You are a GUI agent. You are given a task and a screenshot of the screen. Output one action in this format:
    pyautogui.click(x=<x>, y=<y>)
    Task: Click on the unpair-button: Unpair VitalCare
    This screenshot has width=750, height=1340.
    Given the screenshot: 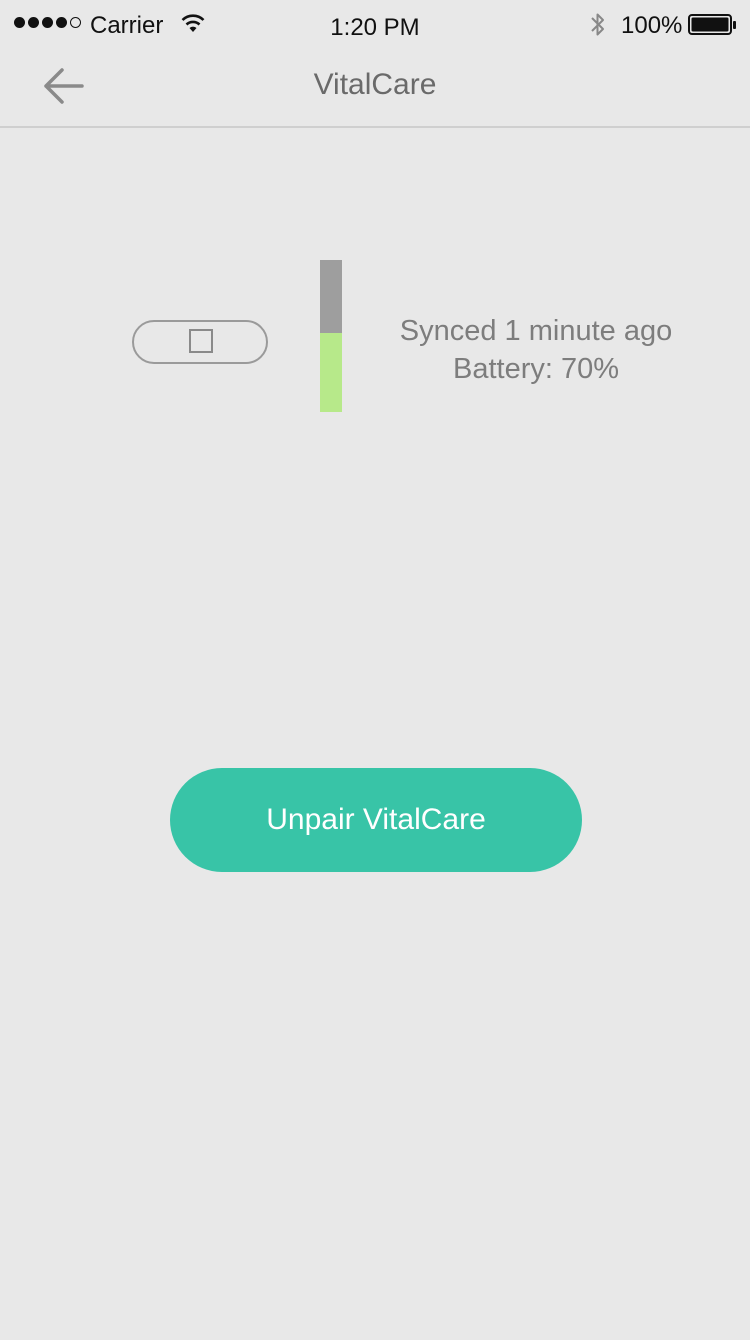 What is the action you would take?
    pyautogui.click(x=376, y=820)
    